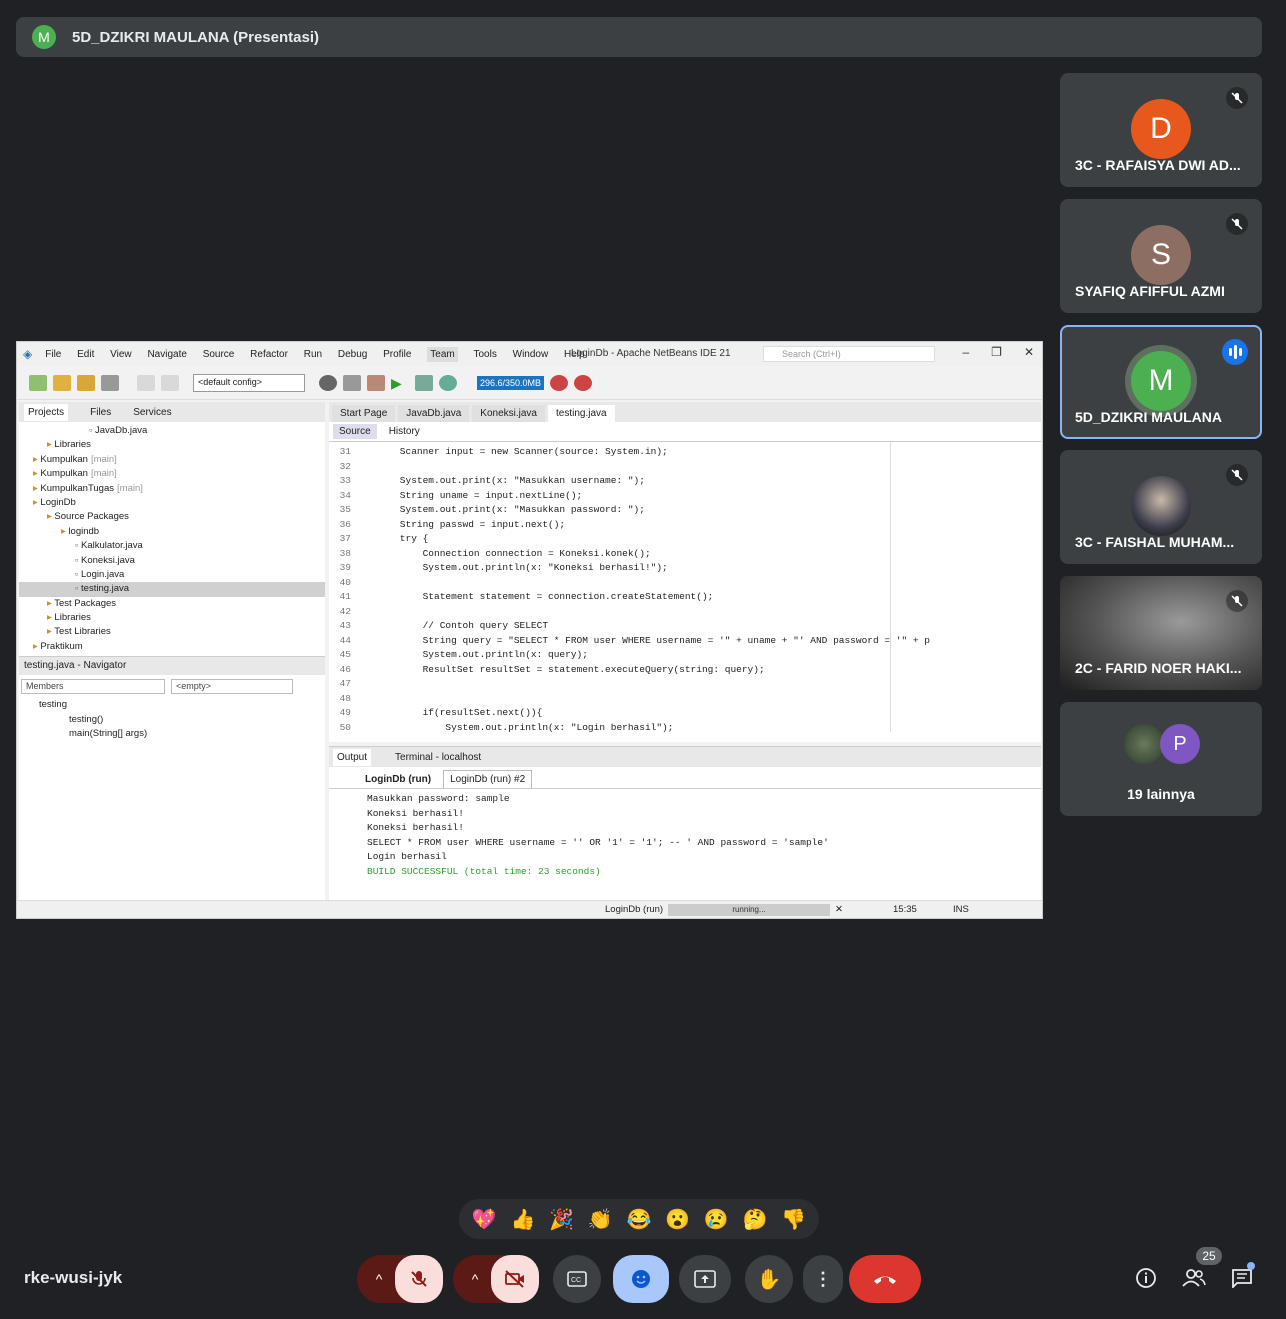 The image size is (1286, 1319). What do you see at coordinates (100, 412) in the screenshot?
I see `tab-files: Files` at bounding box center [100, 412].